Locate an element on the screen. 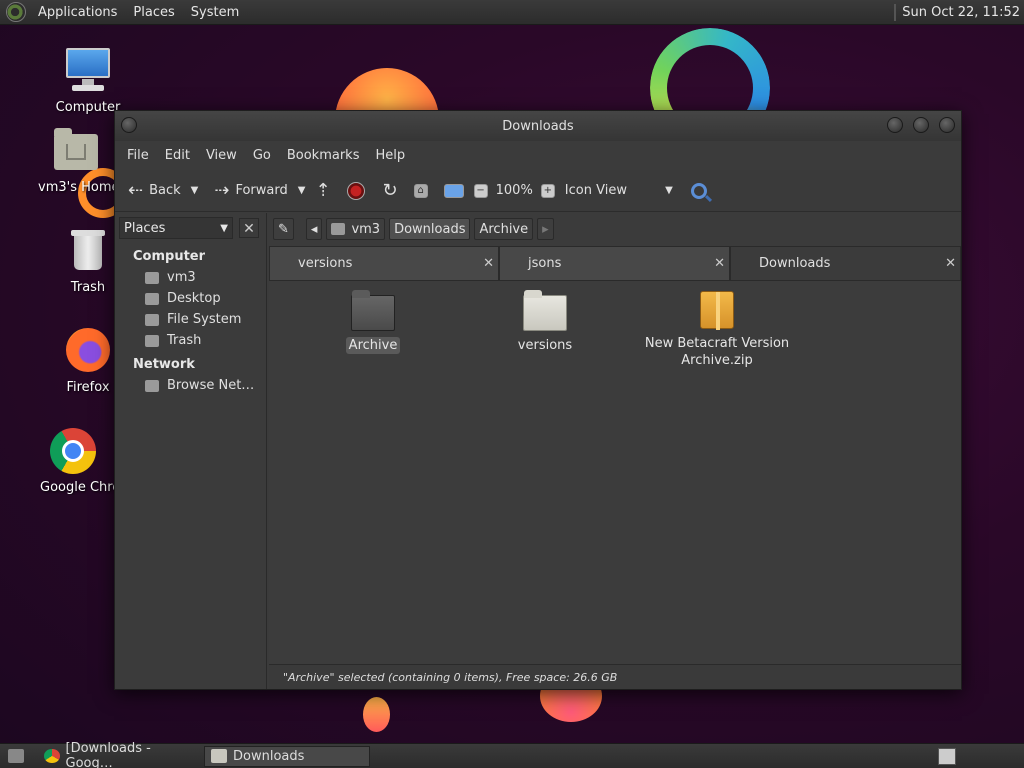 Image resolution: width=1024 pixels, height=768 pixels. forward-button: ⇢ Forward ▼ is located at coordinates (259, 191).